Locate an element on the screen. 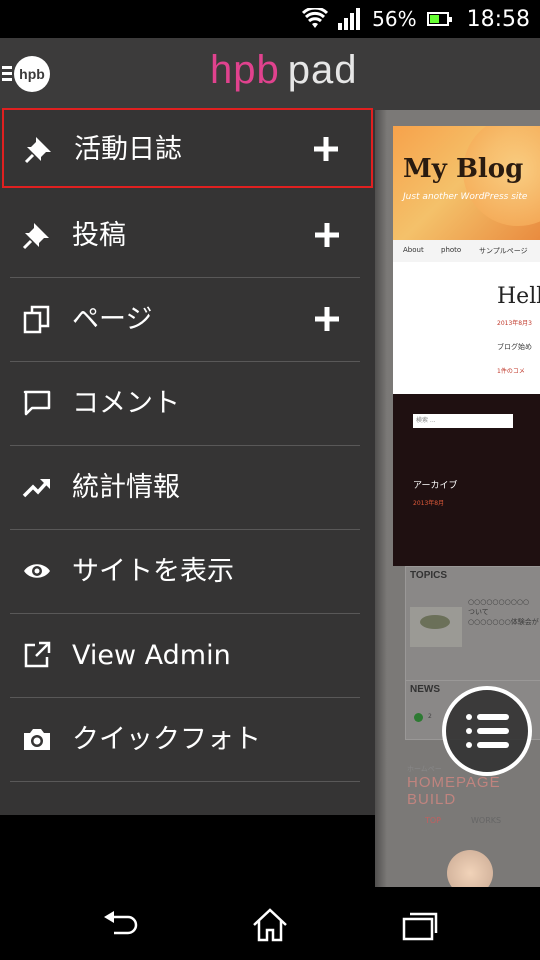 The height and width of the screenshot is (960, 540). news-title: NEWS is located at coordinates (425, 689).